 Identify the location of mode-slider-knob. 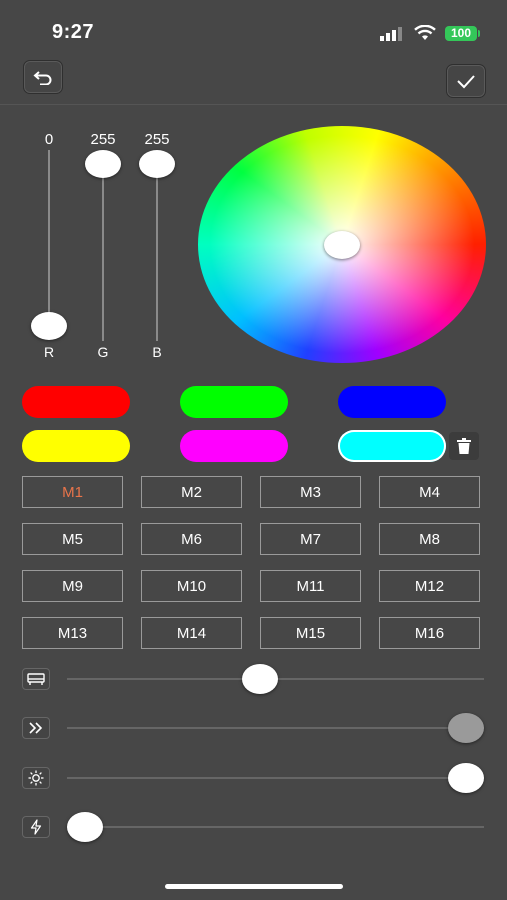
(260, 679).